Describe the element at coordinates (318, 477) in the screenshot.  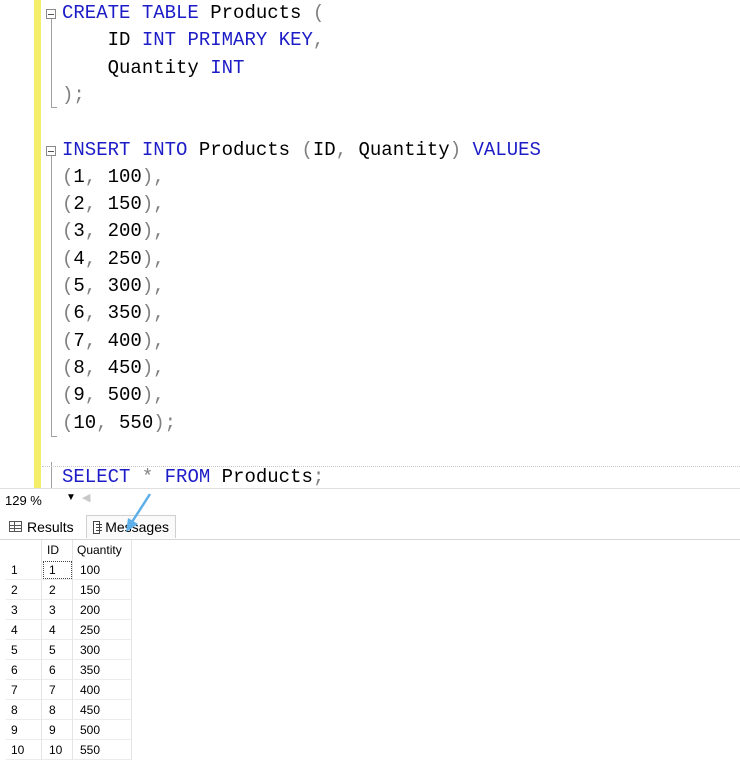
I see `code-token: ;` at that location.